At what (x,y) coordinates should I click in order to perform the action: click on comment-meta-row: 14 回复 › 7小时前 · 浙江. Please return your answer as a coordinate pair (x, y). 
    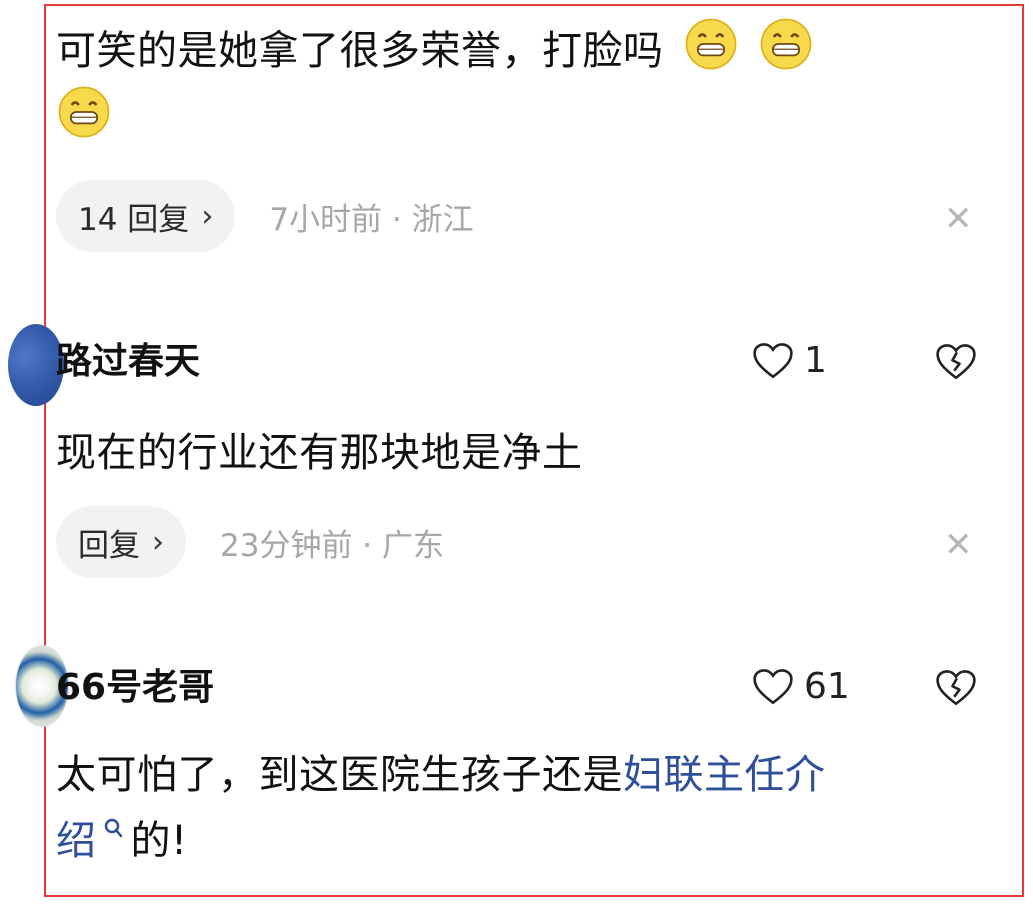
    Looking at the image, I should click on (265, 216).